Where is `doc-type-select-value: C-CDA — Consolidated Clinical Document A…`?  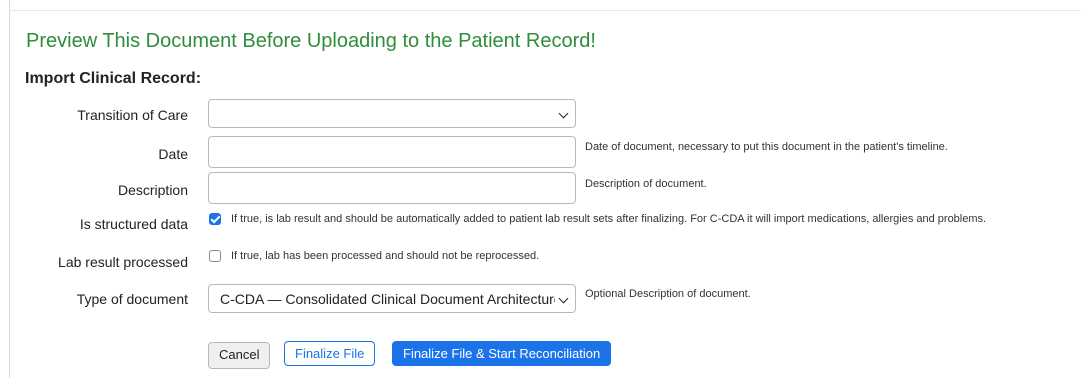
doc-type-select-value: C-CDA — Consolidated Clinical Document A… is located at coordinates (387, 299).